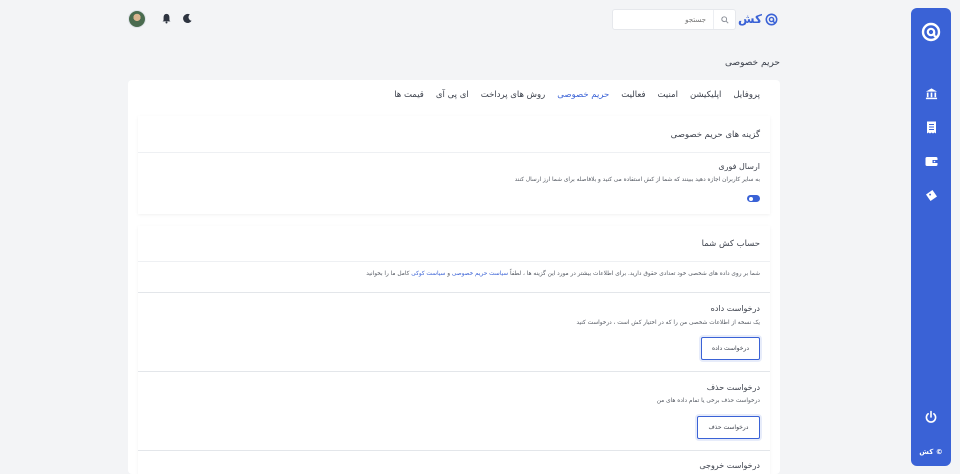  Describe the element at coordinates (715, 135) in the screenshot. I see `privacy-options-heading: گزینه های حریم خصوصی` at that location.